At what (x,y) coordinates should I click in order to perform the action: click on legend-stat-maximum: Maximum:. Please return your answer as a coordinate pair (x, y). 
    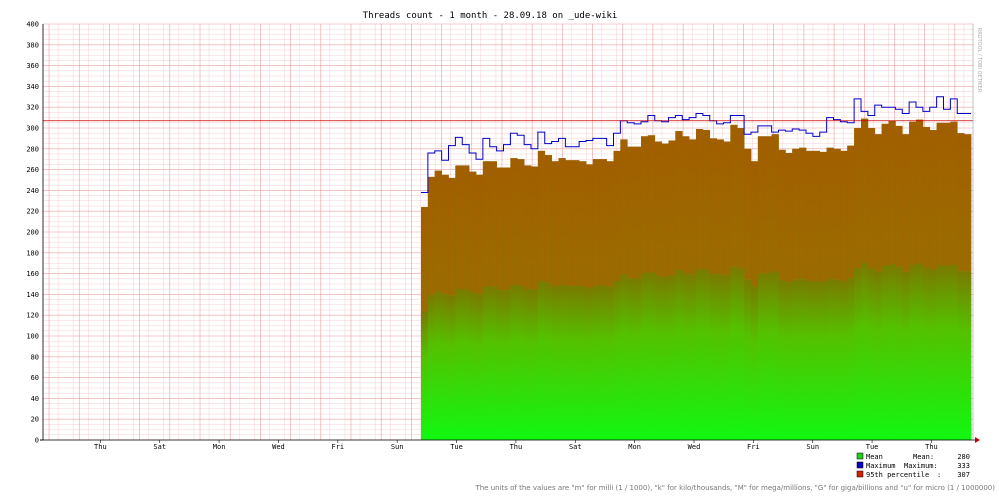
    Looking at the image, I should click on (921, 466).